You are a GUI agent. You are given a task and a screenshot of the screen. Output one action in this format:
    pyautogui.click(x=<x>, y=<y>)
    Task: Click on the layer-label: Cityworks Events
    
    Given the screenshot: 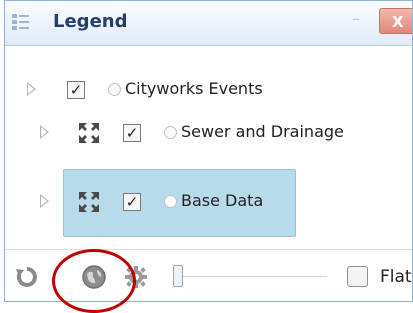 What is the action you would take?
    pyautogui.click(x=194, y=88)
    